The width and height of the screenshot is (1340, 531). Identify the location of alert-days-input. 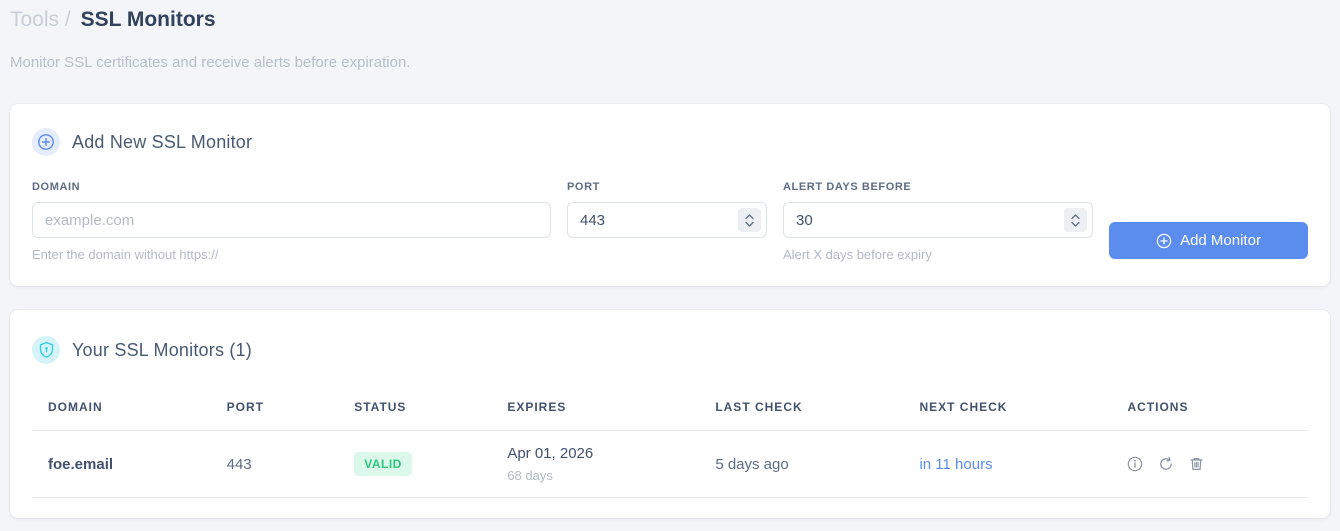
(938, 220).